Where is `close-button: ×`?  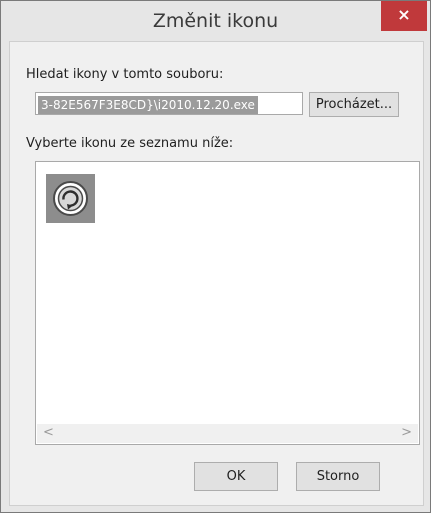 close-button: × is located at coordinates (404, 16).